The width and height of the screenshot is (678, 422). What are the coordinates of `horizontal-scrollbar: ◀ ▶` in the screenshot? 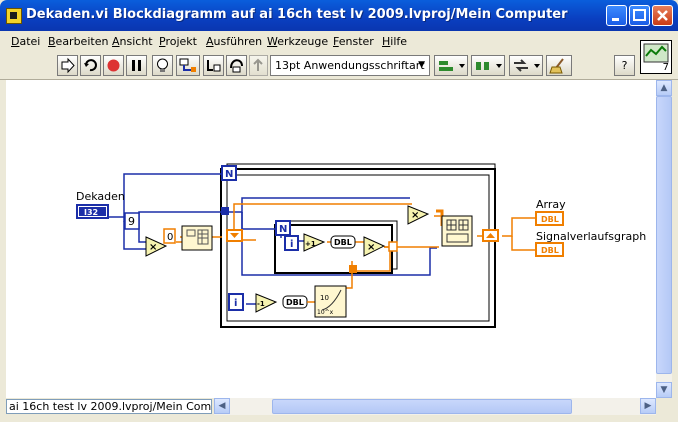 It's located at (435, 406).